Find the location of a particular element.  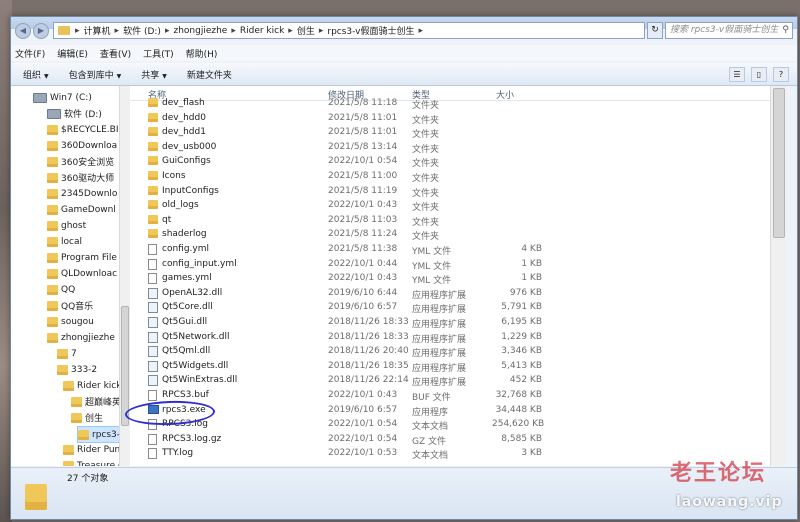

file-row: config.yml 2021/5/8 11:38 YML 文件 4 KB is located at coordinates (450, 249).